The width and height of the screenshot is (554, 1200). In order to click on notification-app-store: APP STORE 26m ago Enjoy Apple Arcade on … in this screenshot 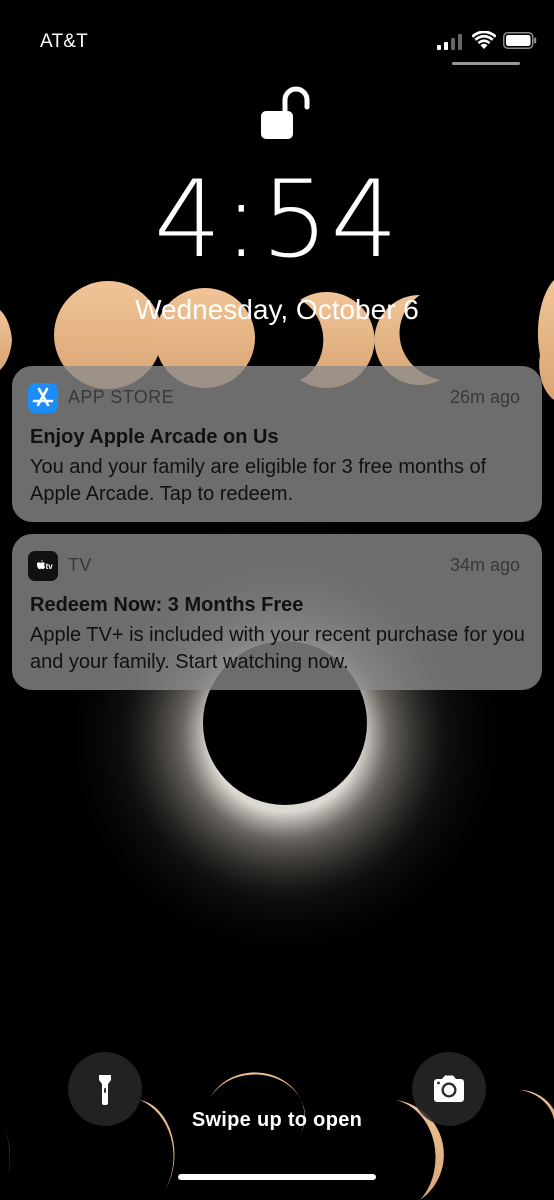, I will do `click(277, 444)`.